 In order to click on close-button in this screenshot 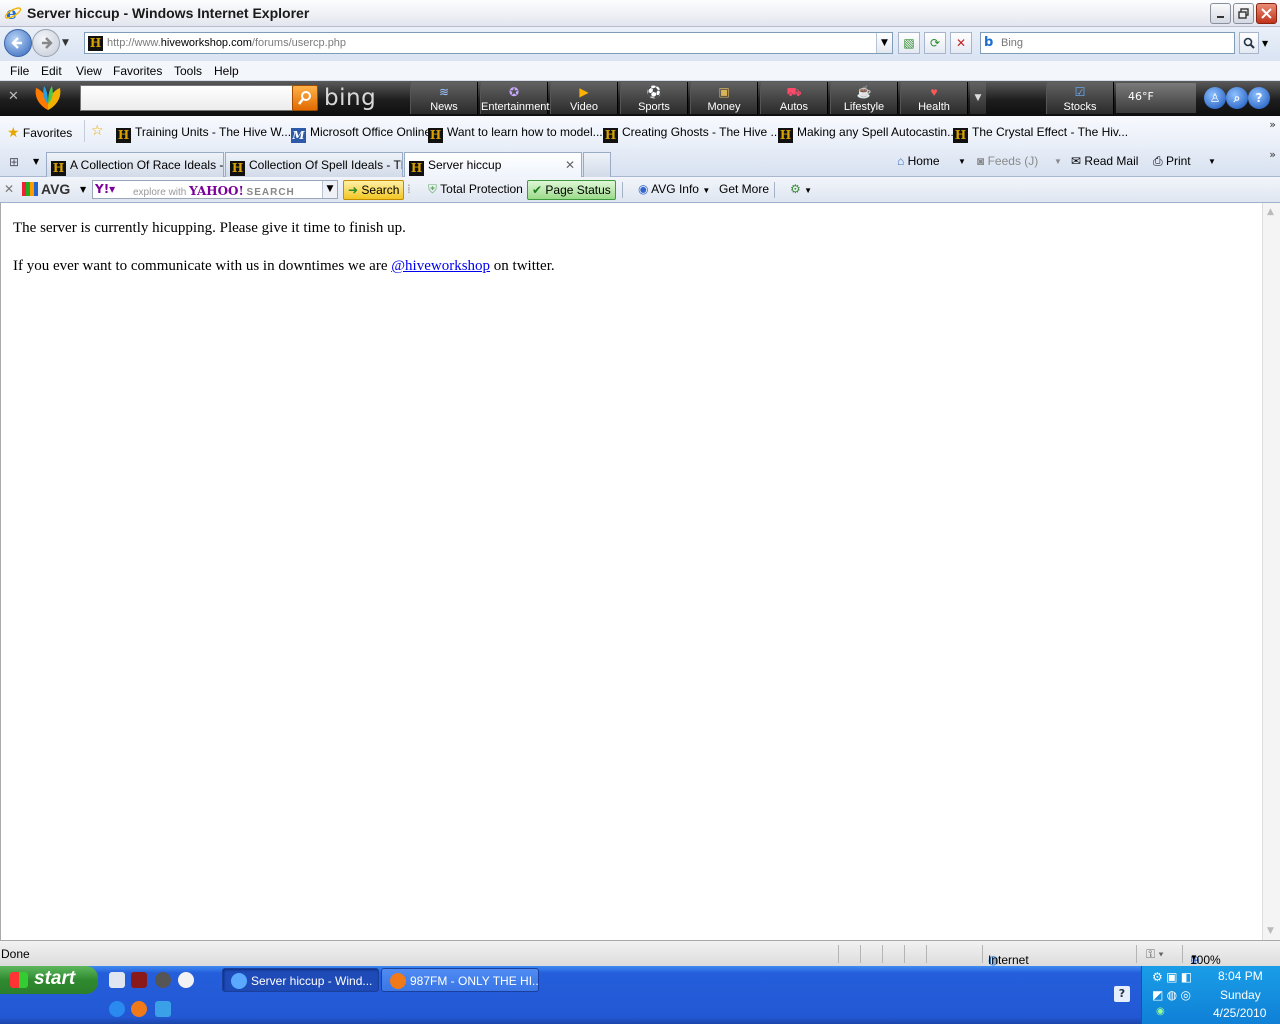, I will do `click(1266, 13)`.